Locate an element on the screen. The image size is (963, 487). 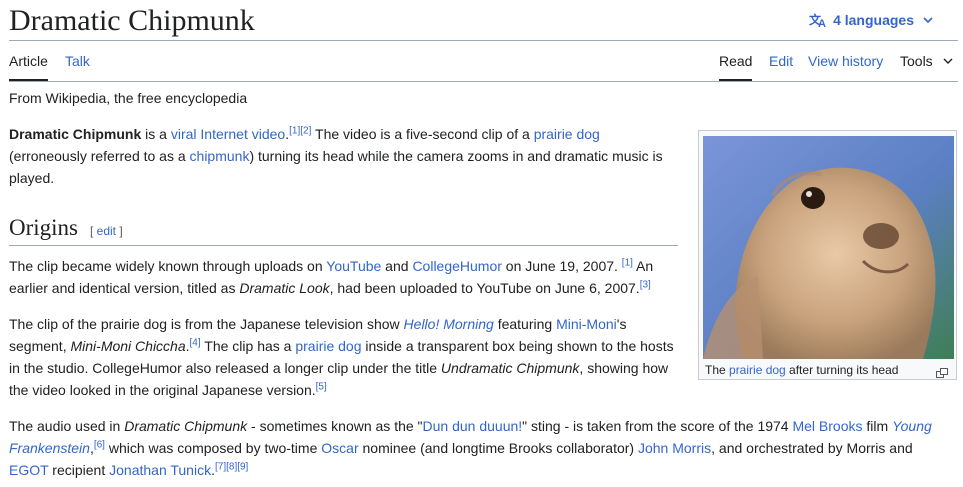
translate-icon: 文 A is located at coordinates (819, 20).